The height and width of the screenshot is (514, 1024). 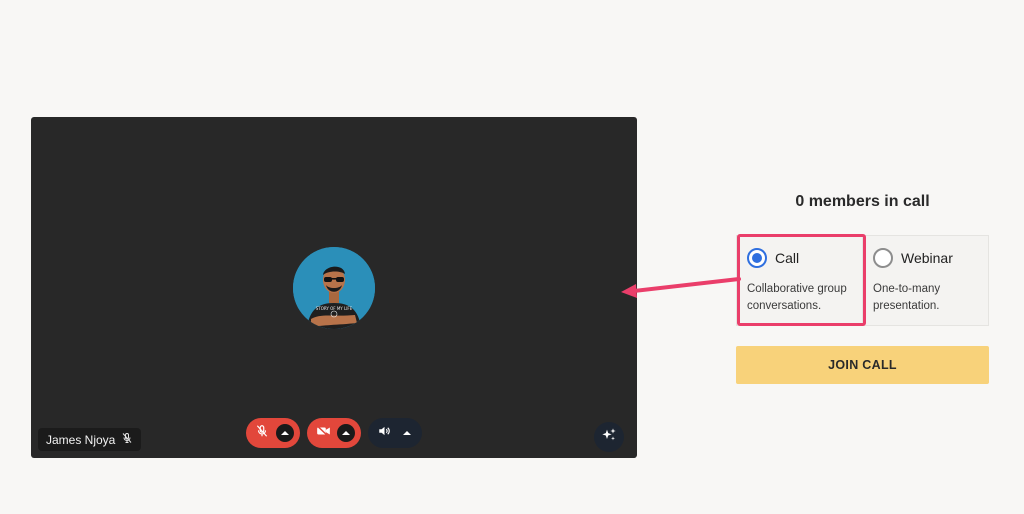 What do you see at coordinates (797, 297) in the screenshot?
I see `option-description: Collaborative group conversations.` at bounding box center [797, 297].